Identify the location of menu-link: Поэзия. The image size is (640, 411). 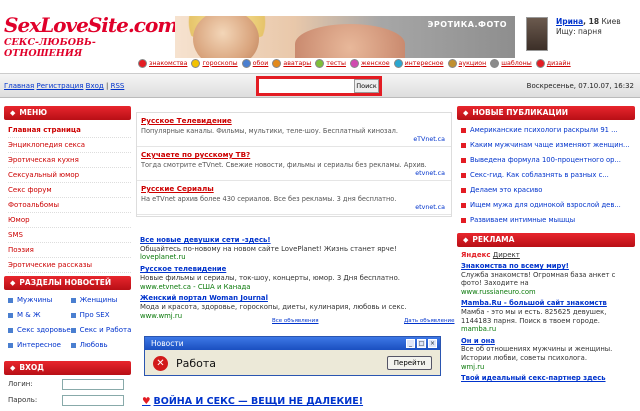
(21, 250).